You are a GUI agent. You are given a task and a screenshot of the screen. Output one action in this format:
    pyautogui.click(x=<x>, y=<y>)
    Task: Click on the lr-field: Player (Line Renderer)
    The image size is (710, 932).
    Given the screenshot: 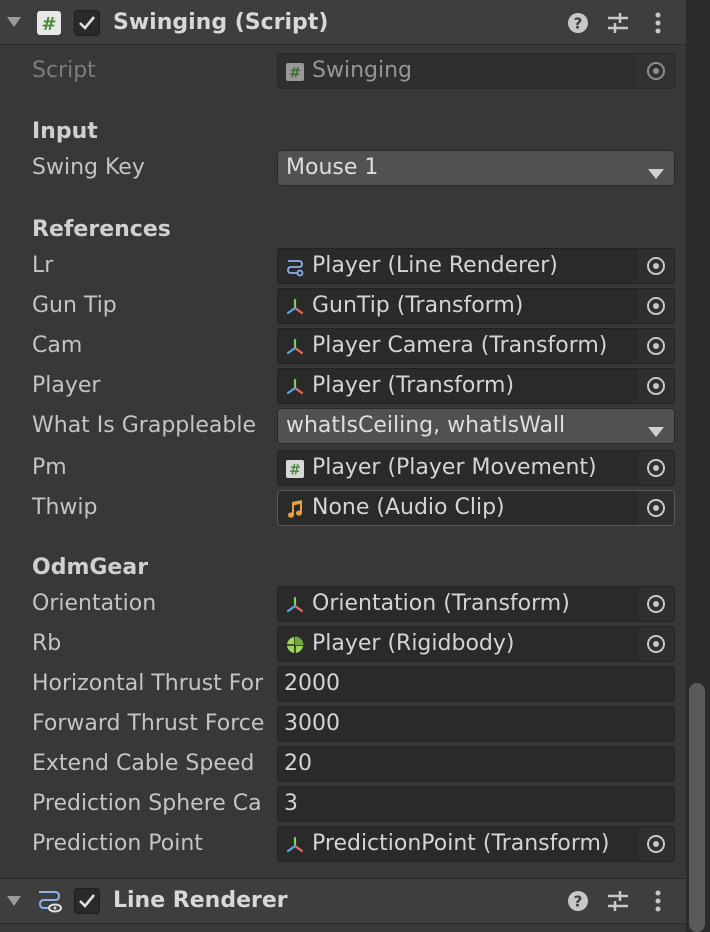 What is the action you would take?
    pyautogui.click(x=476, y=266)
    